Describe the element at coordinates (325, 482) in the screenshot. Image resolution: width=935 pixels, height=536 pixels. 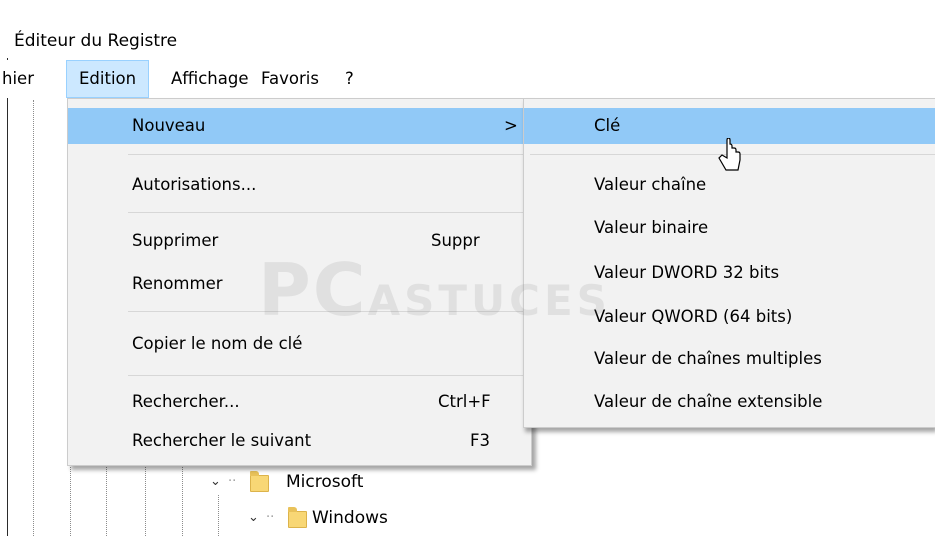
I see `tree-node-label: Microsoft` at that location.